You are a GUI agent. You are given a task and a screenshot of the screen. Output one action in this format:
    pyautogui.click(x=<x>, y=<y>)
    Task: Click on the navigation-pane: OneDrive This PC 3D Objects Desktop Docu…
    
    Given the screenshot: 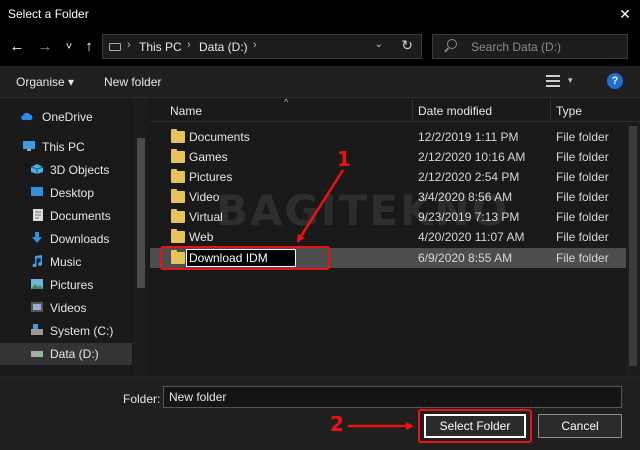 What is the action you would take?
    pyautogui.click(x=75, y=237)
    